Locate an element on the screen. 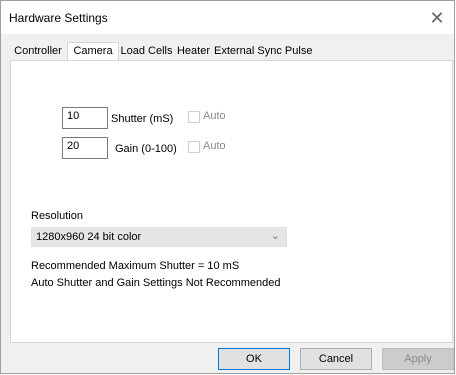 The height and width of the screenshot is (375, 456). shutter-input: 10 is located at coordinates (85, 118).